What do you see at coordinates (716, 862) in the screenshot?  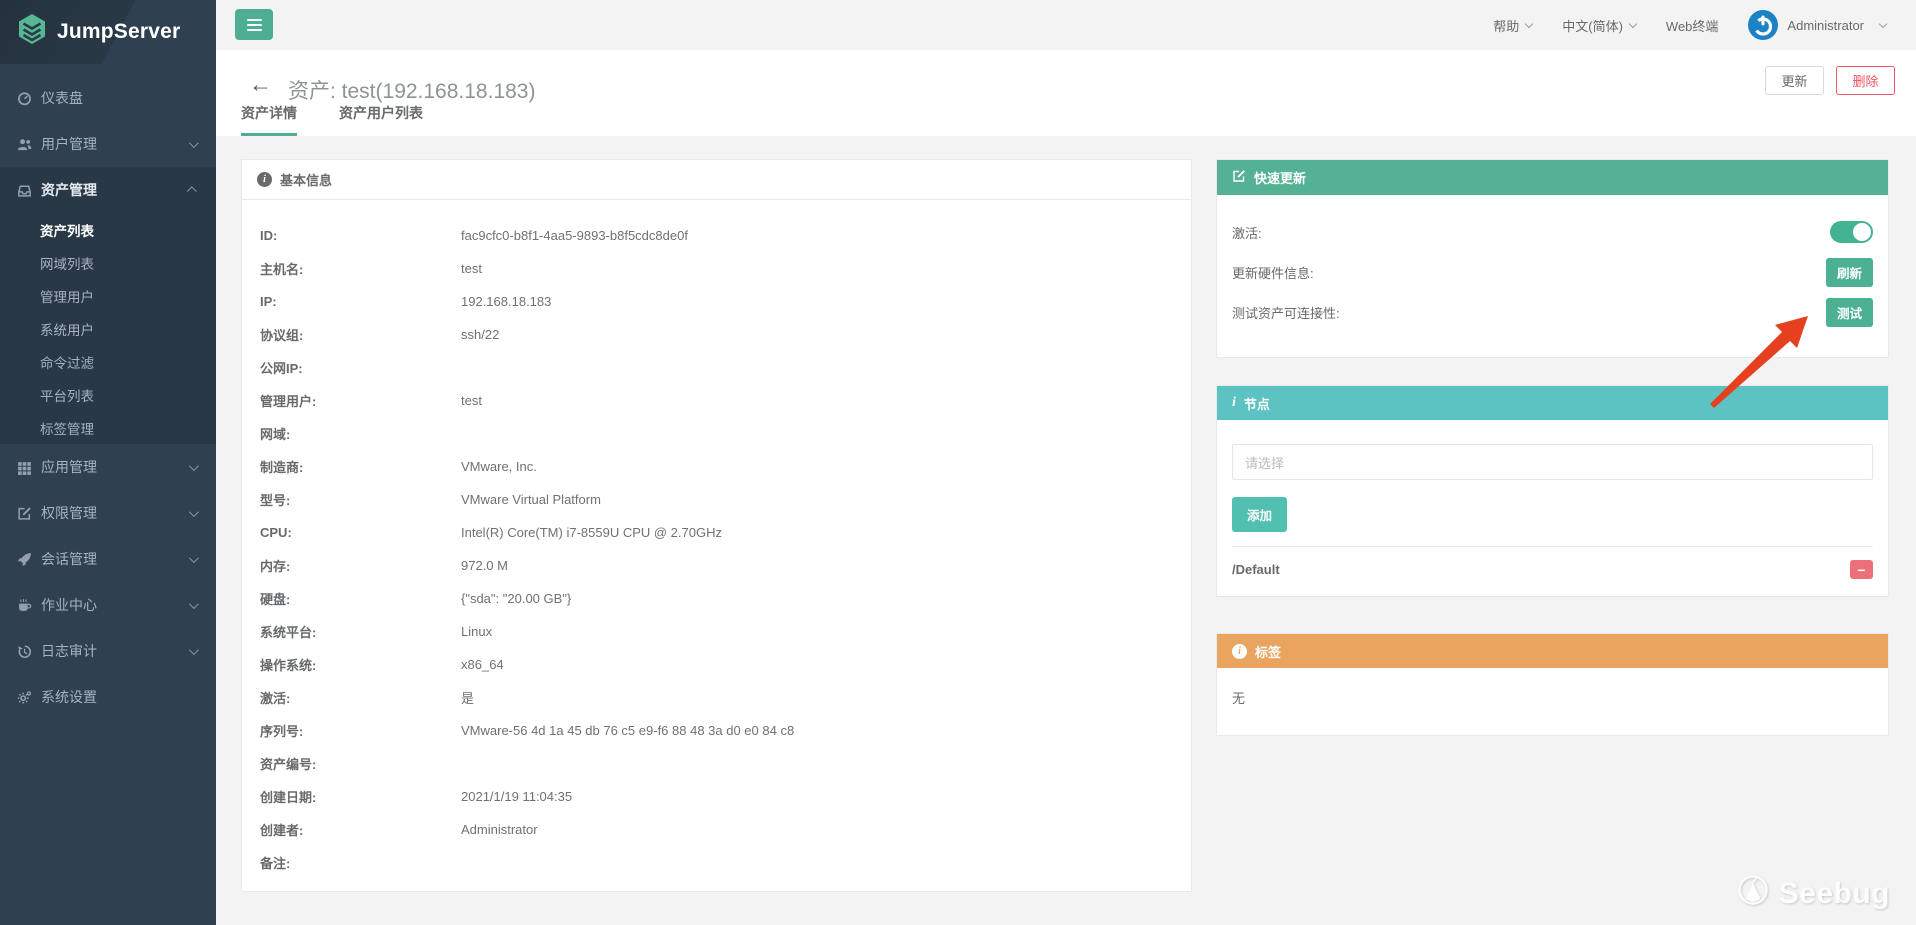 I see `info-row: 备注:` at bounding box center [716, 862].